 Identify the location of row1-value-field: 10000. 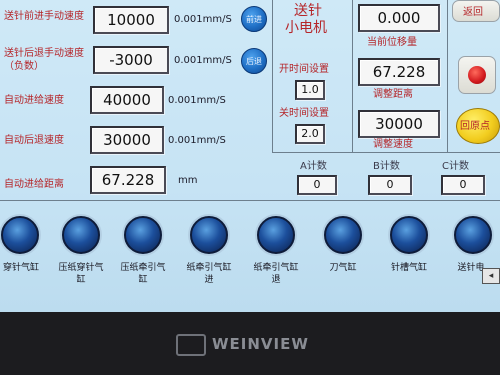
(131, 20).